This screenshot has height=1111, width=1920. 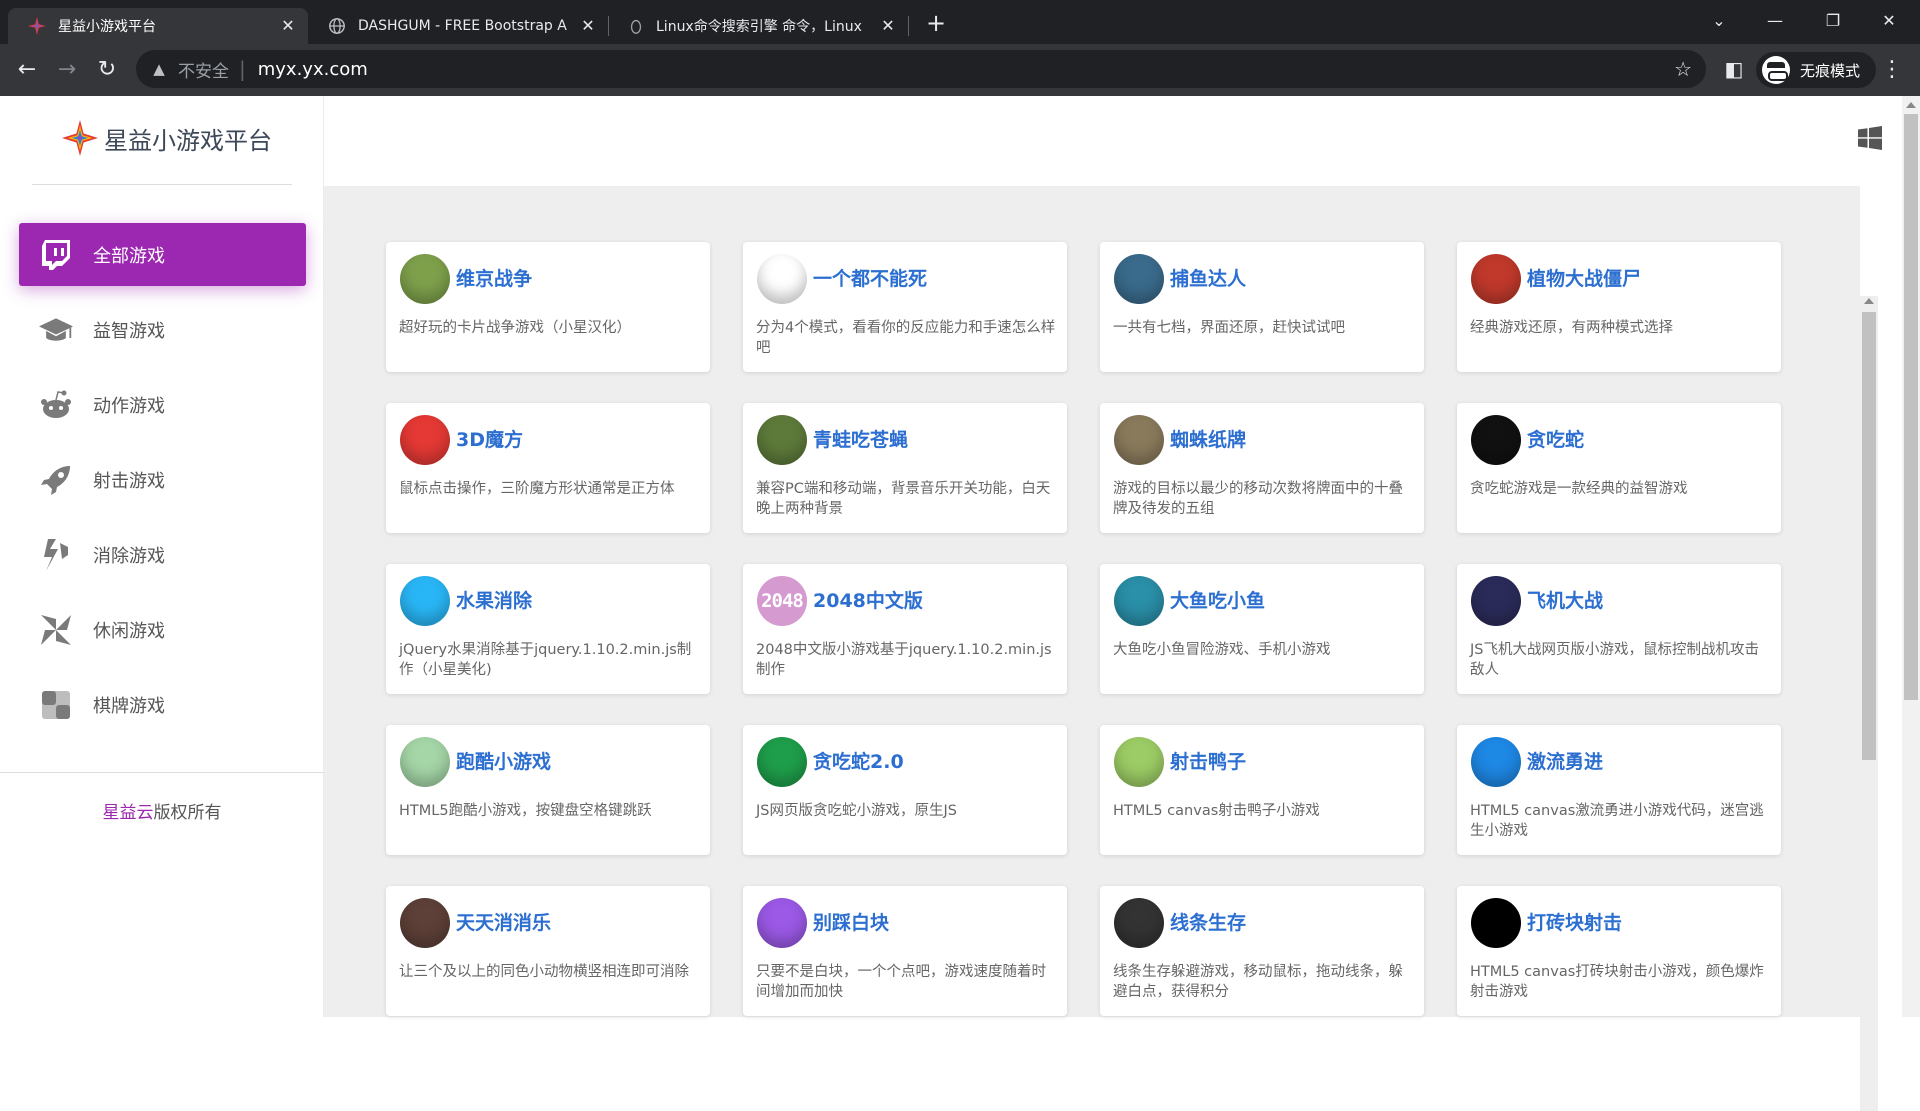 What do you see at coordinates (782, 601) in the screenshot?
I see `2048-icon: 2048` at bounding box center [782, 601].